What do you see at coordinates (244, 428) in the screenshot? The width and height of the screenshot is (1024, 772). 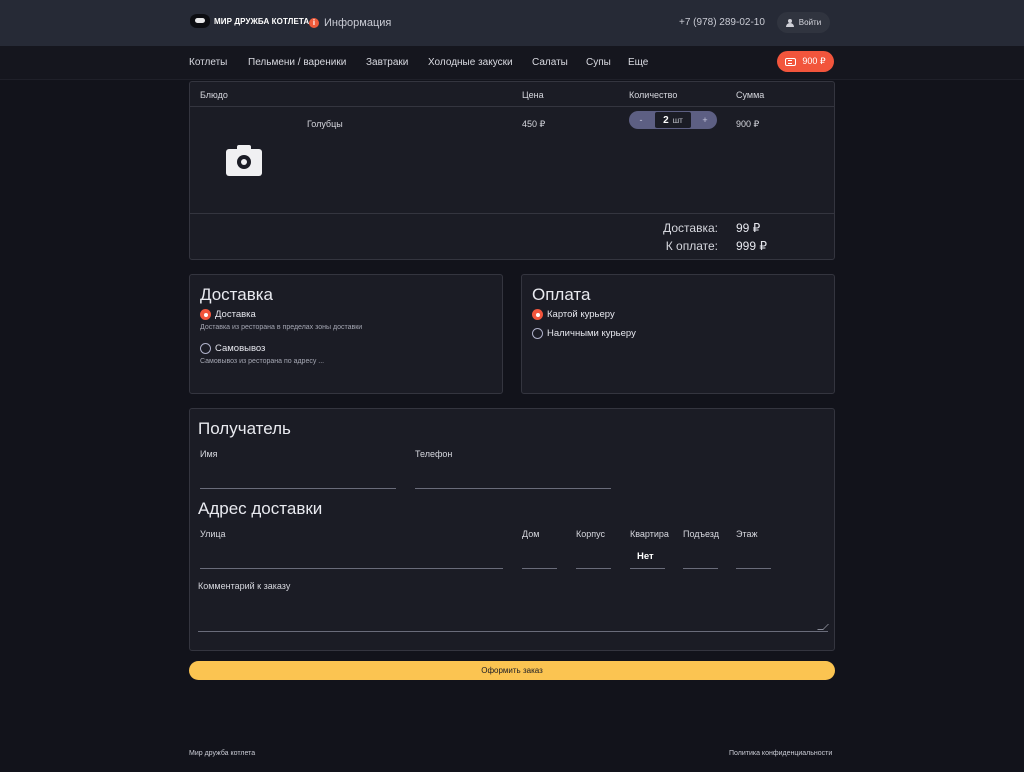 I see `recipient-title: Получатель` at bounding box center [244, 428].